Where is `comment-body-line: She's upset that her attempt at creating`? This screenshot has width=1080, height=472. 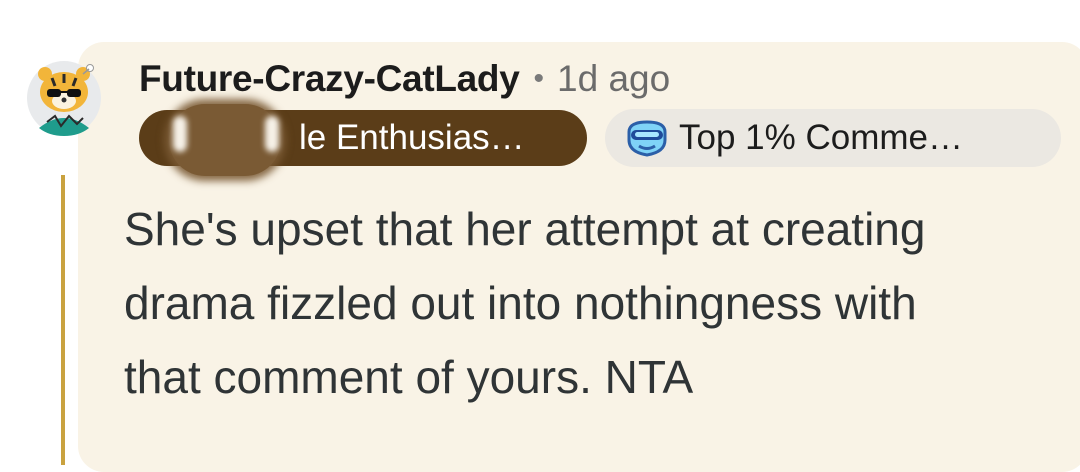
comment-body-line: She's upset that her attempt at creating is located at coordinates (525, 229).